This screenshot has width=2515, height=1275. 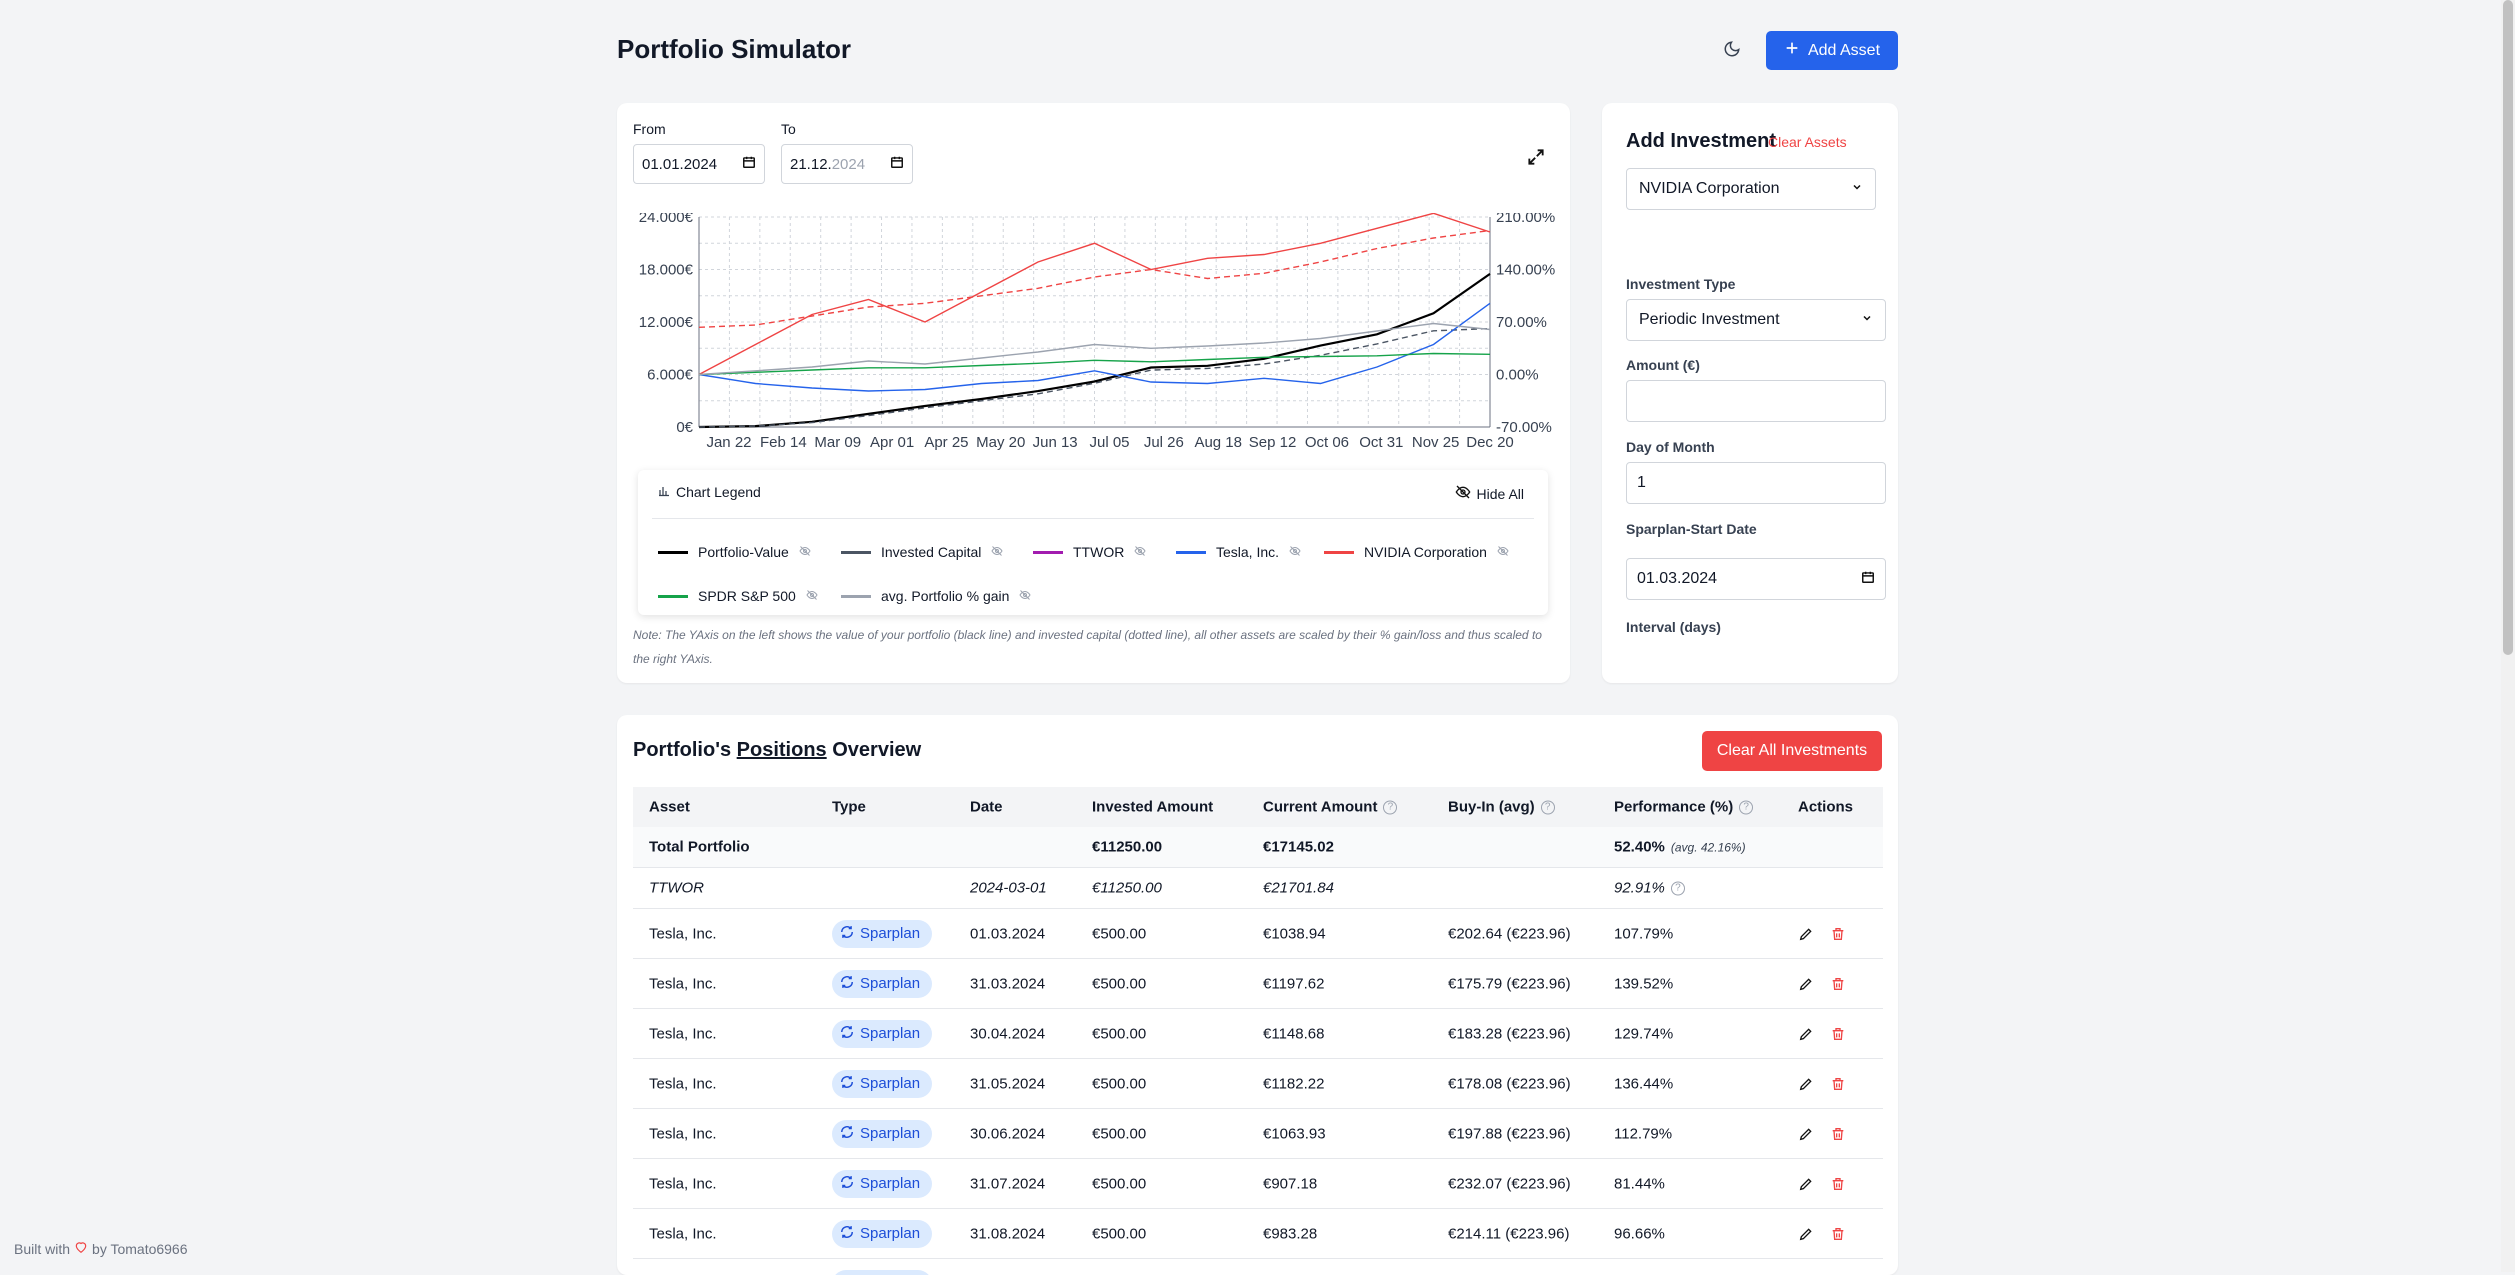 I want to click on y-left-tick-label: 24.000€, so click(x=666, y=219).